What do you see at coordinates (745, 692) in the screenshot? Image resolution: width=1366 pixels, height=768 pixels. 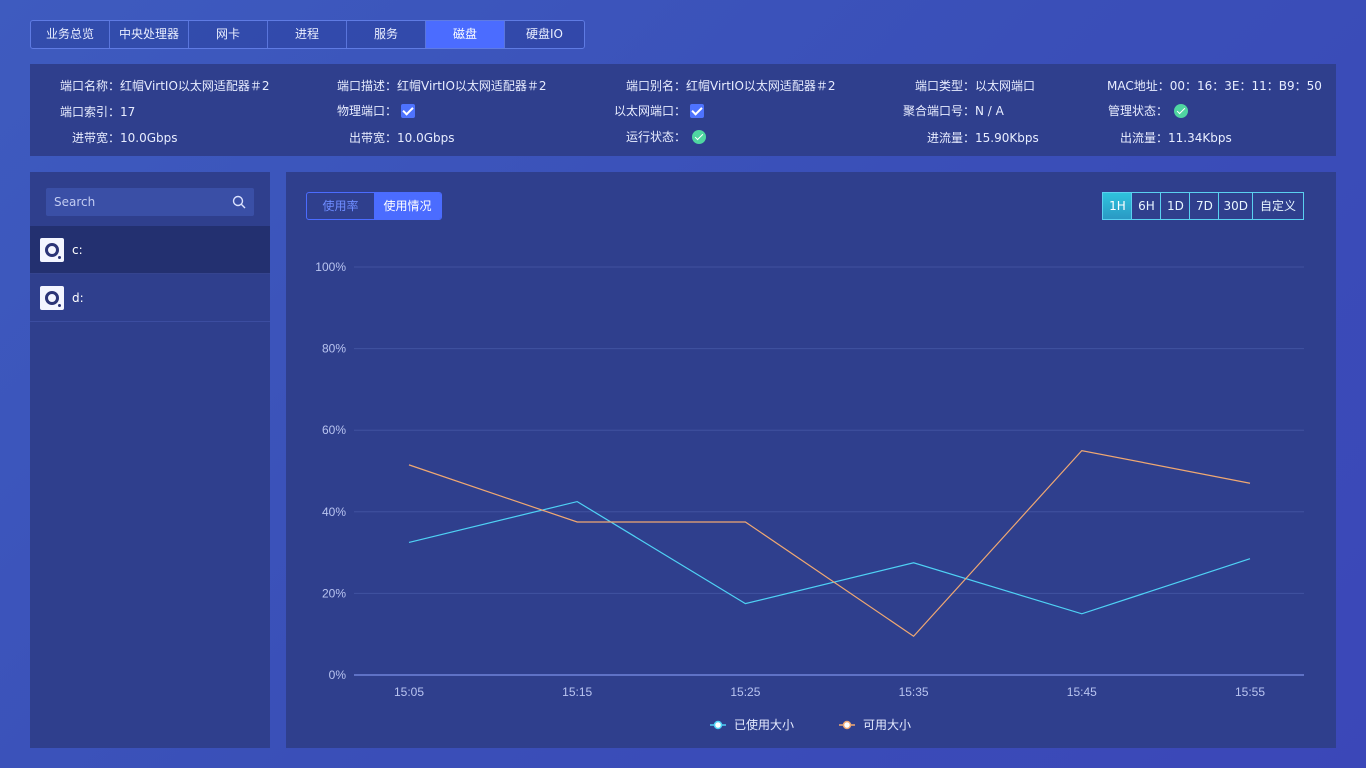 I see `x-tick-label: 15:25` at bounding box center [745, 692].